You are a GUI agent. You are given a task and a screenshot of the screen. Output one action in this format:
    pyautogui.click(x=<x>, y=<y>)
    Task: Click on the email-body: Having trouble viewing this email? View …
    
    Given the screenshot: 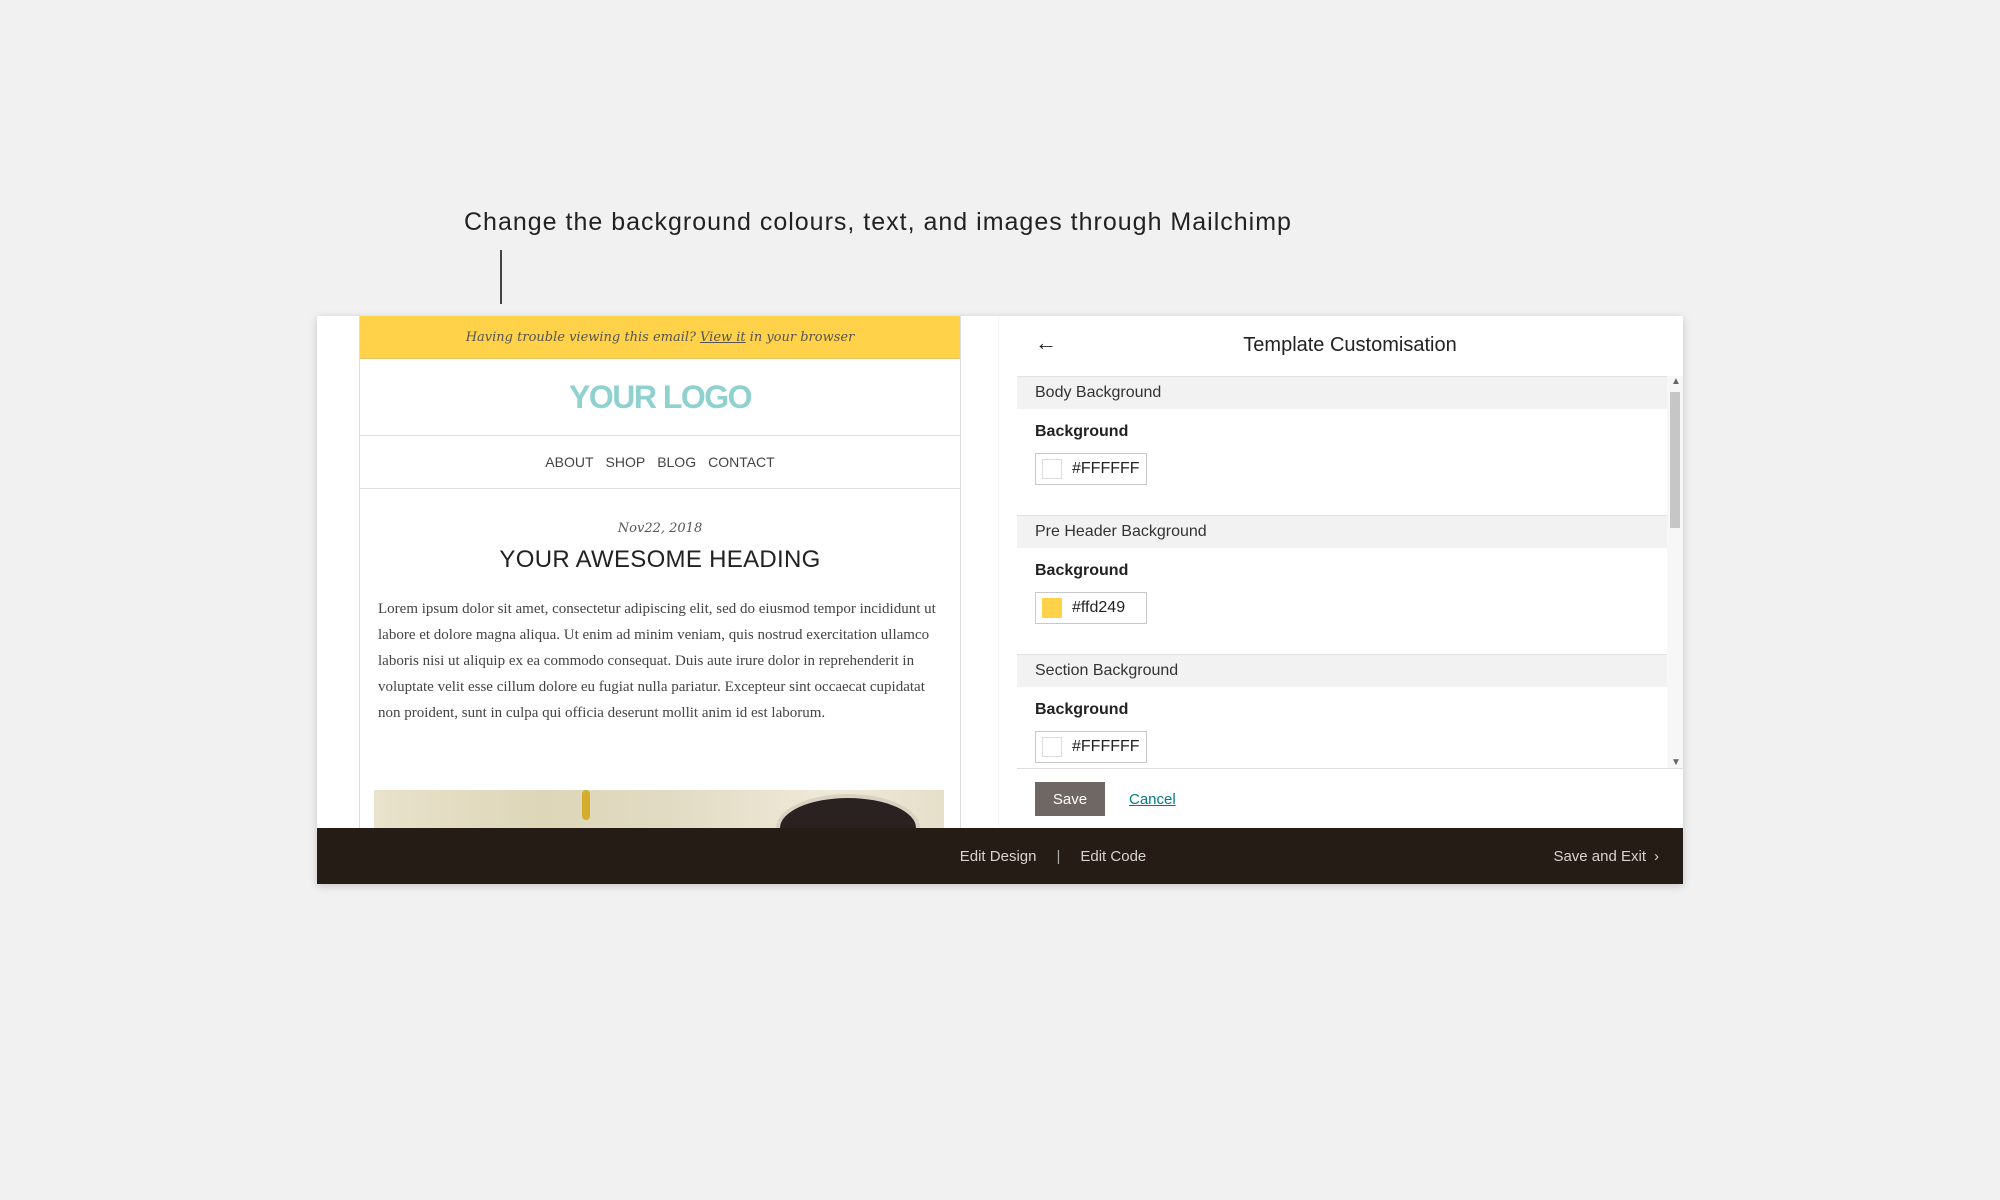 What is the action you would take?
    pyautogui.click(x=660, y=572)
    